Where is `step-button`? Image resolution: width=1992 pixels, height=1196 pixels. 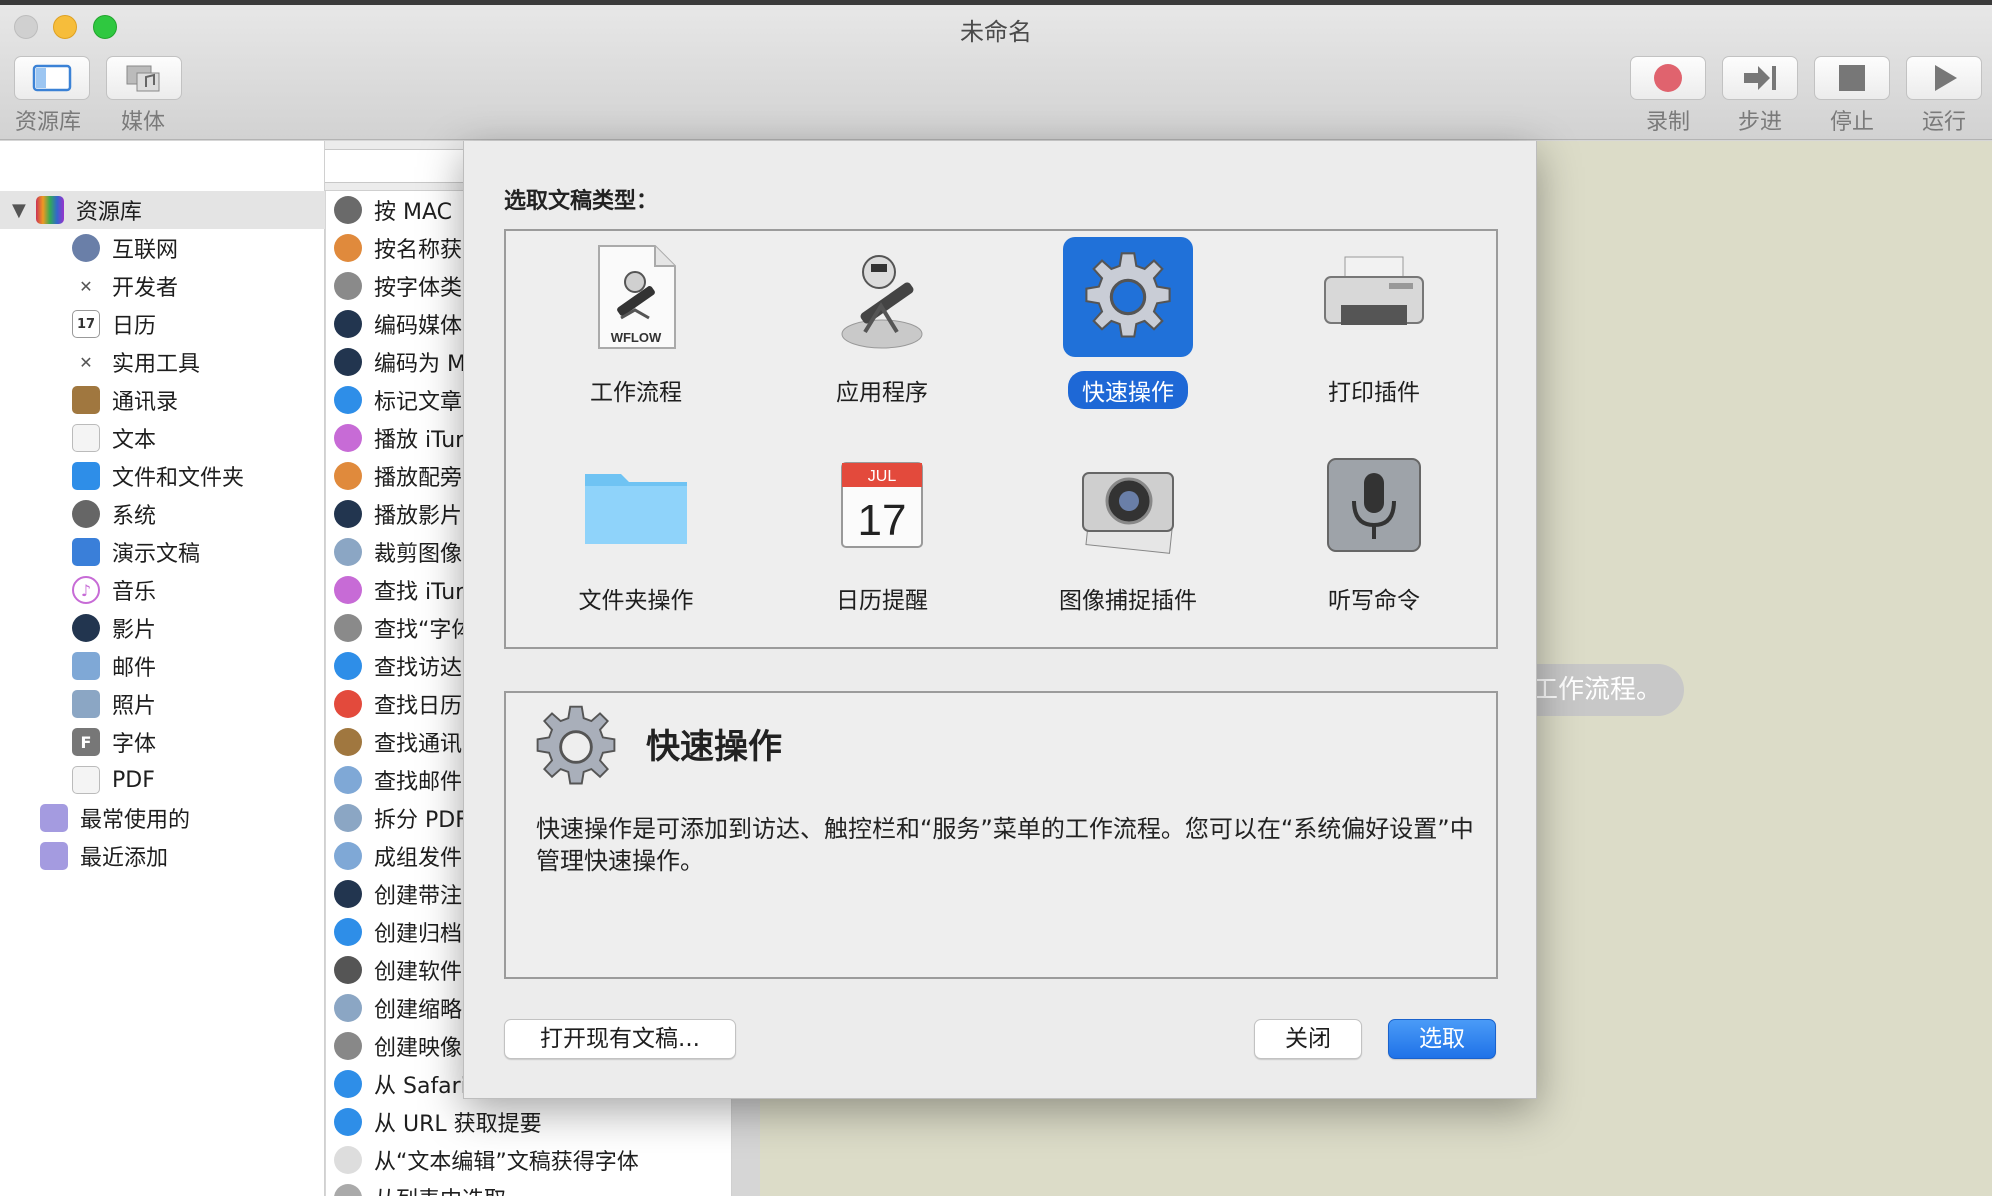 step-button is located at coordinates (1760, 78).